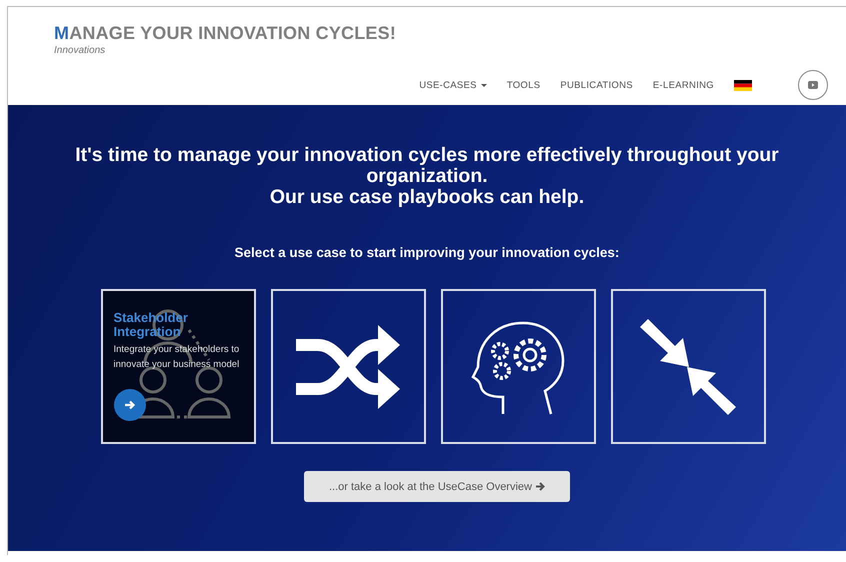 This screenshot has height=562, width=846. Describe the element at coordinates (177, 357) in the screenshot. I see `card-description: Integrate your stakeholders to innovate your business model` at that location.